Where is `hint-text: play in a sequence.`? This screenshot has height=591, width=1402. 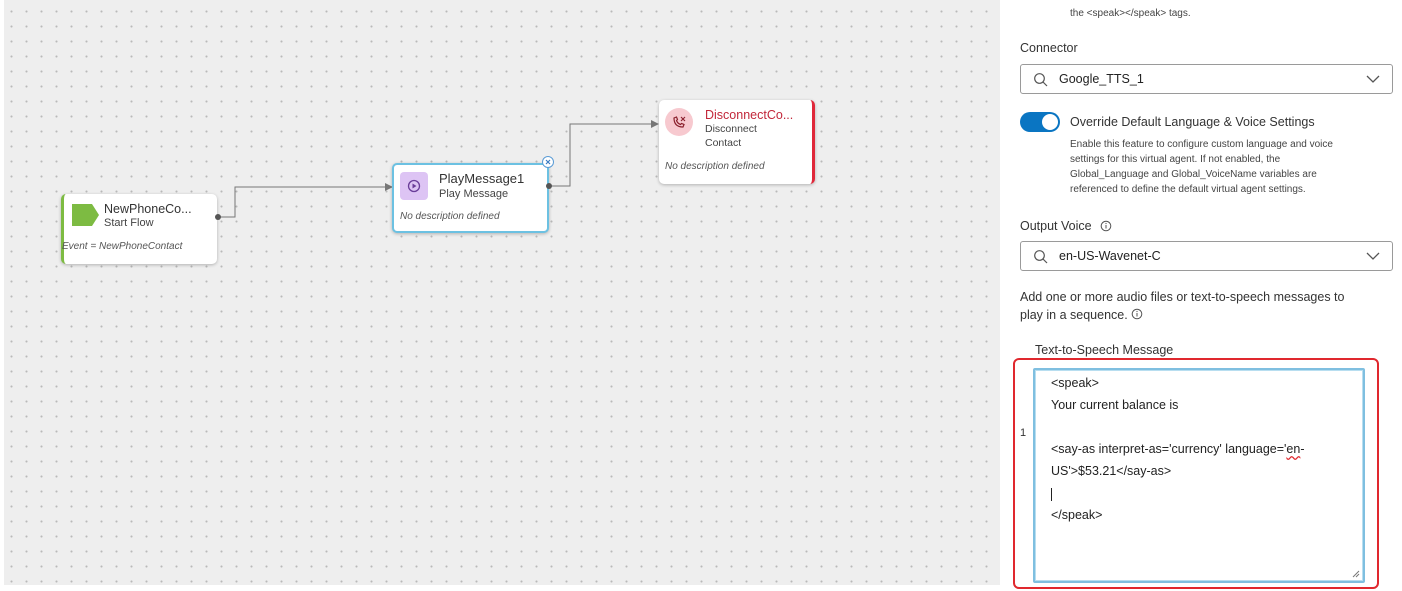
hint-text: play in a sequence. is located at coordinates (1074, 315).